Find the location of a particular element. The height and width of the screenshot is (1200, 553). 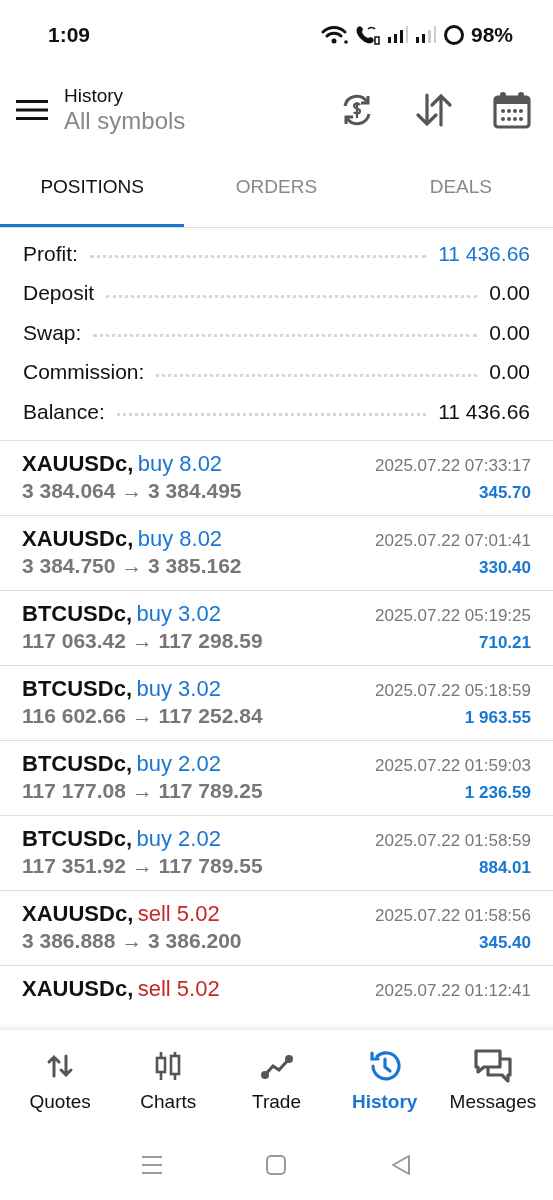

tab: POSITIONS is located at coordinates (92, 188).